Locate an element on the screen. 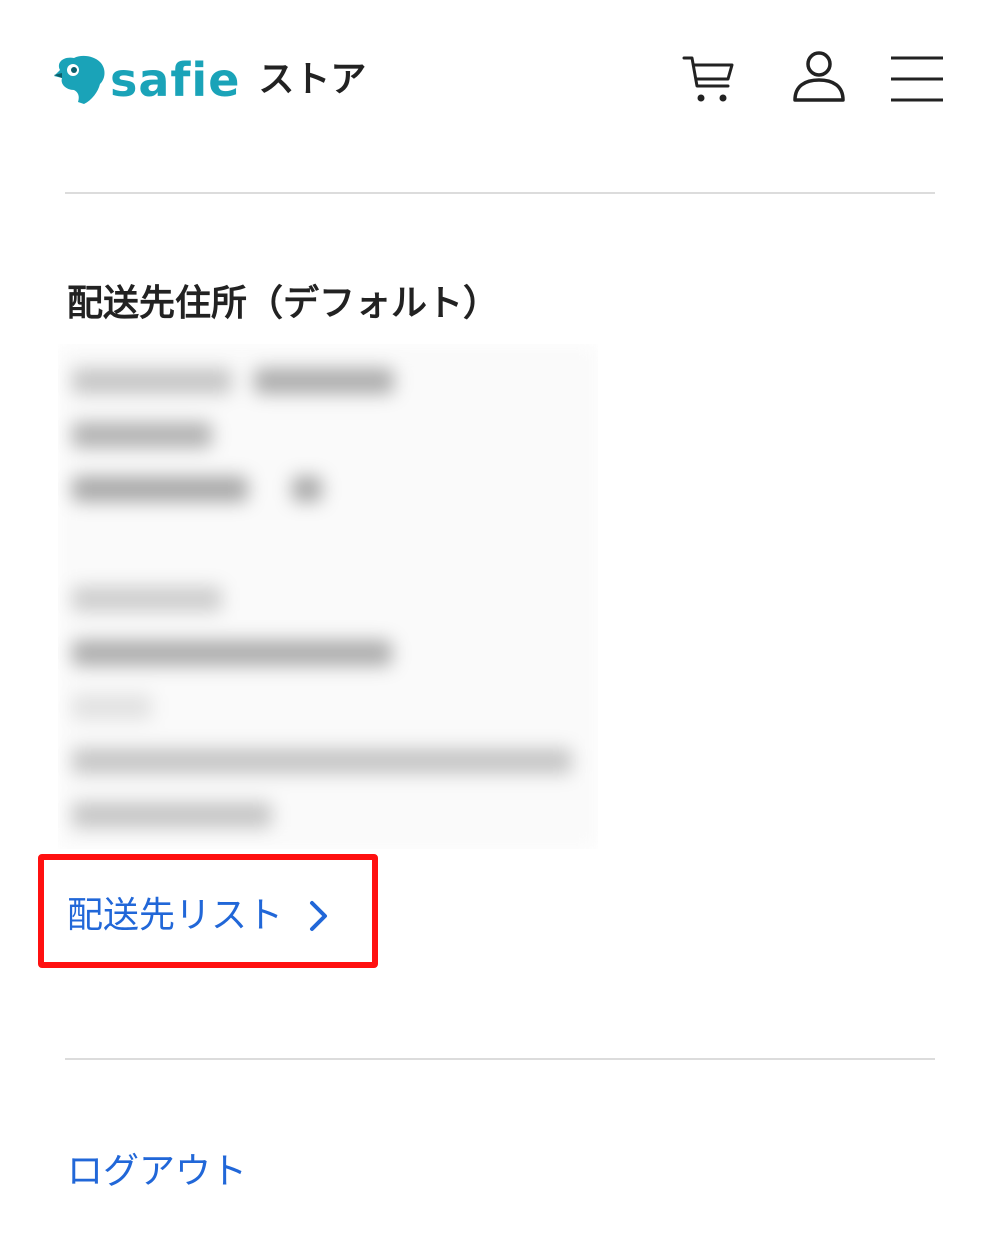 Image resolution: width=1000 pixels, height=1236 pixels. section-divider is located at coordinates (500, 1059).